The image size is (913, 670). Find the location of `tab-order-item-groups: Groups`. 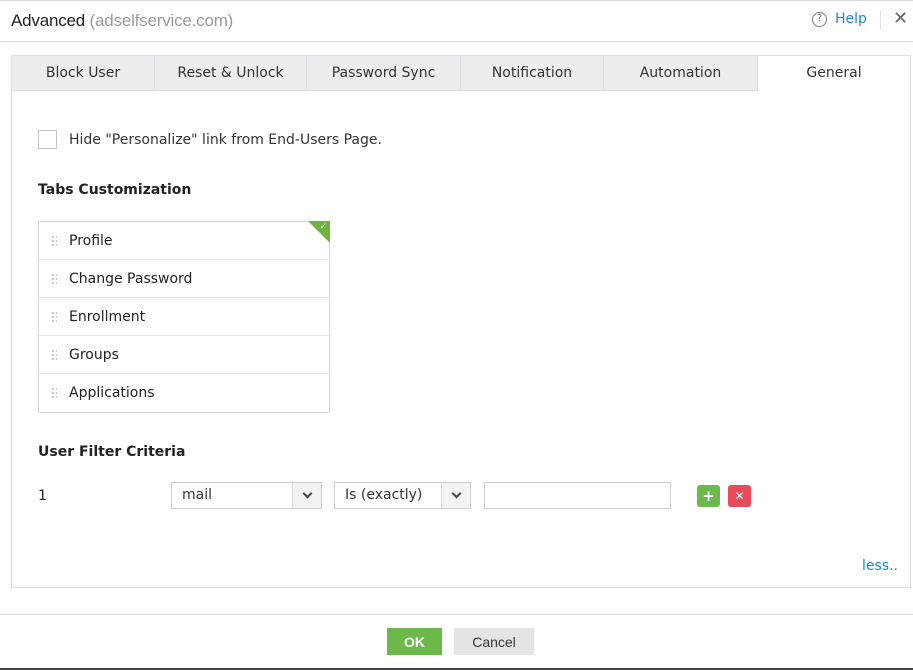

tab-order-item-groups: Groups is located at coordinates (184, 355).